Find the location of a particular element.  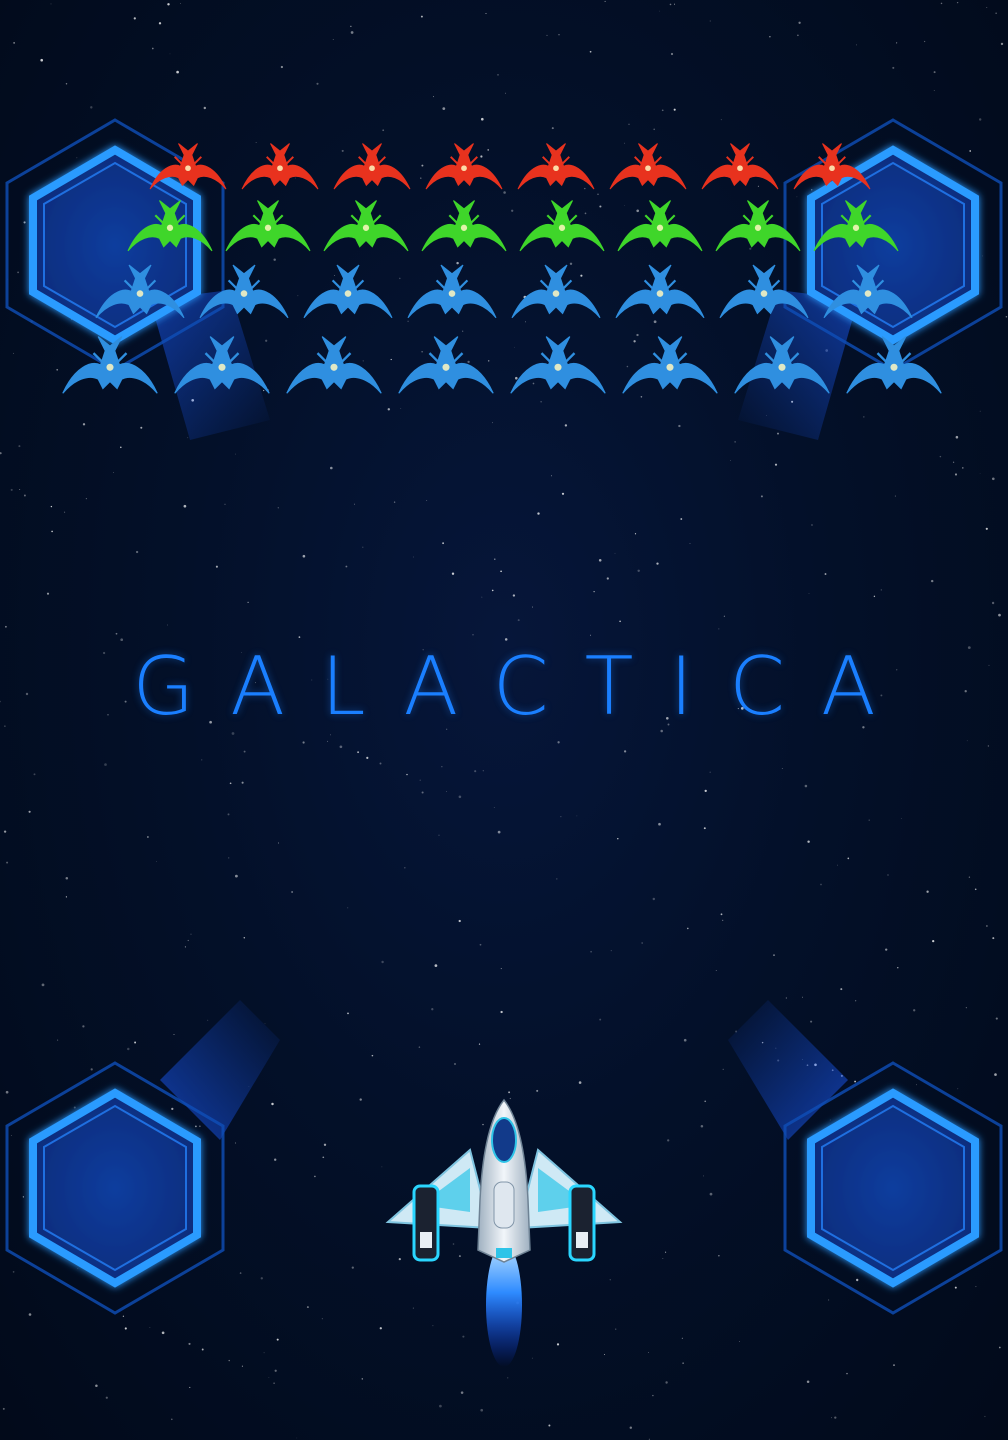

player-layer is located at coordinates (504, 1232).